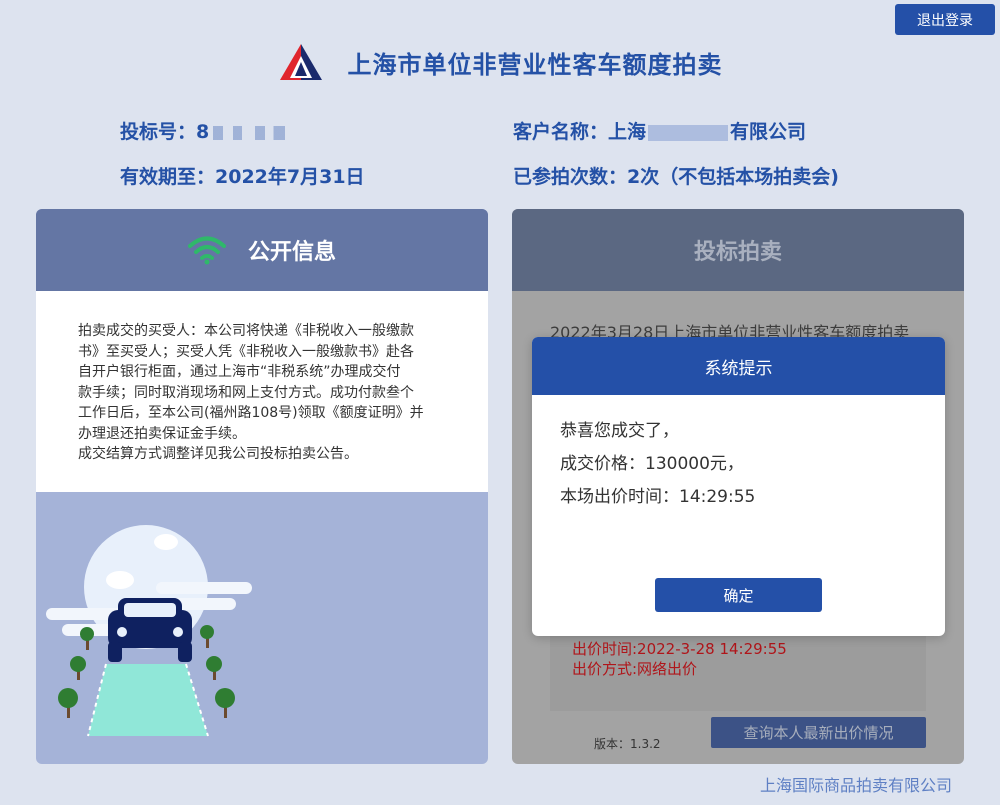 This screenshot has width=1000, height=805. Describe the element at coordinates (158, 132) in the screenshot. I see `bid-number-label: 投标号：` at that location.